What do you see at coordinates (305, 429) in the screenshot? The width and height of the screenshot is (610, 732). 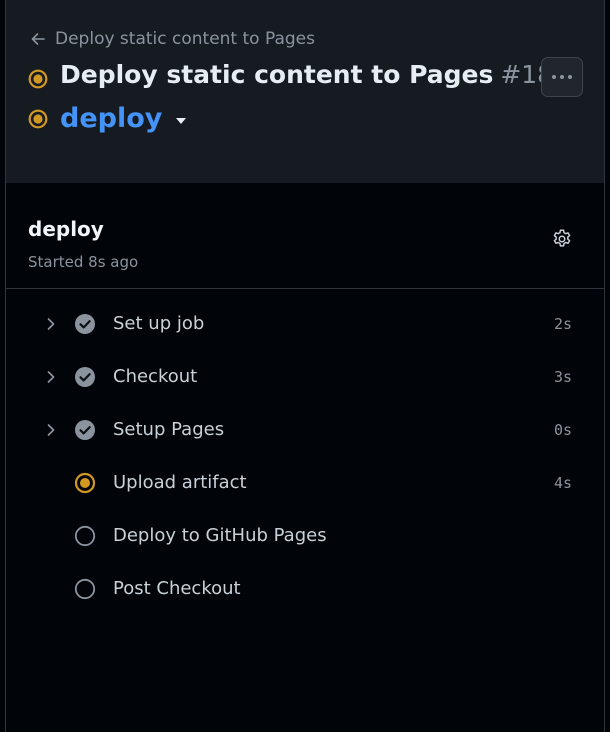 I see `step-row: Setup Pages 0s` at bounding box center [305, 429].